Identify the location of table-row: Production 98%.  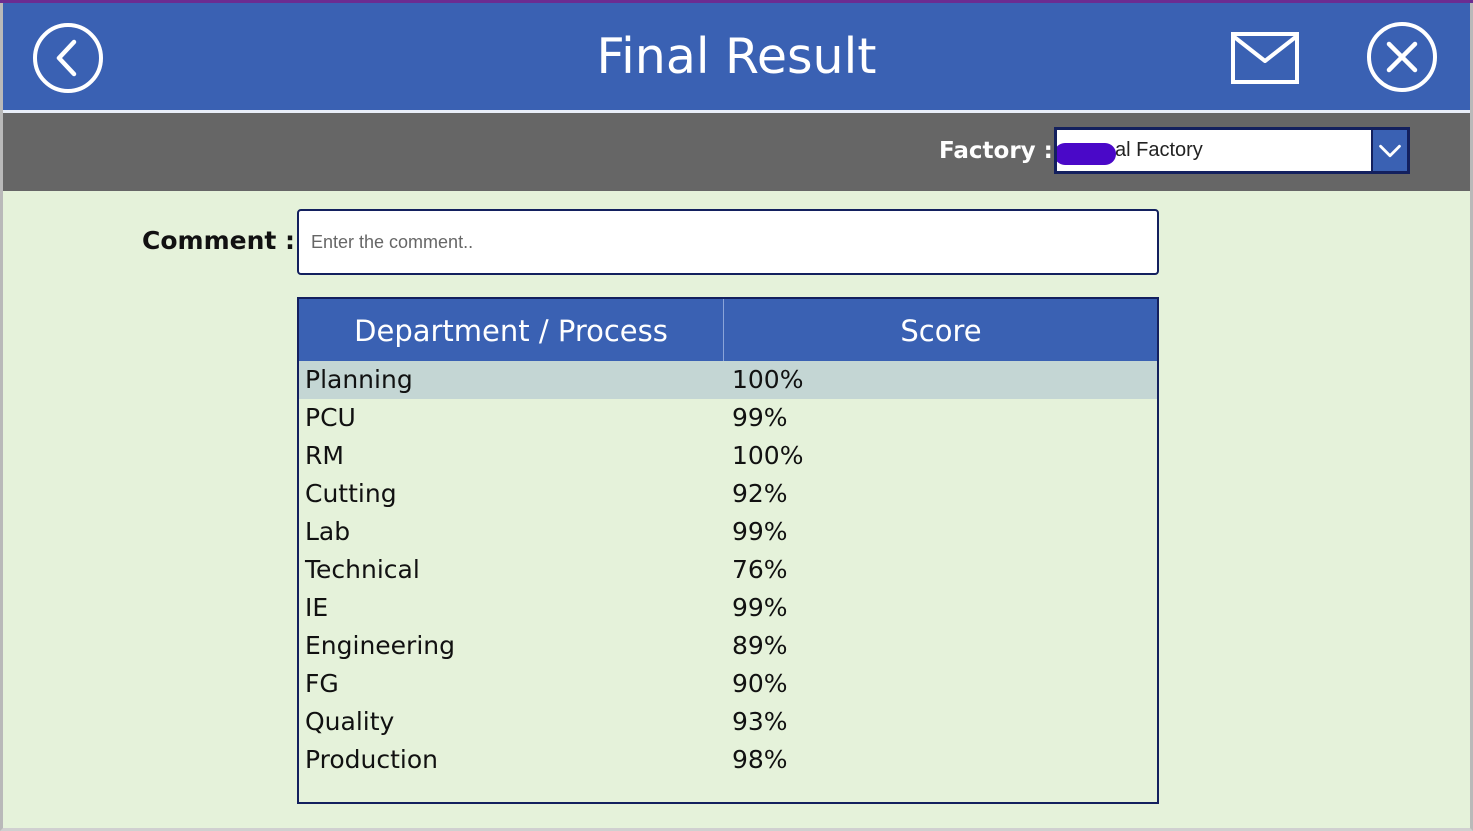
(728, 760).